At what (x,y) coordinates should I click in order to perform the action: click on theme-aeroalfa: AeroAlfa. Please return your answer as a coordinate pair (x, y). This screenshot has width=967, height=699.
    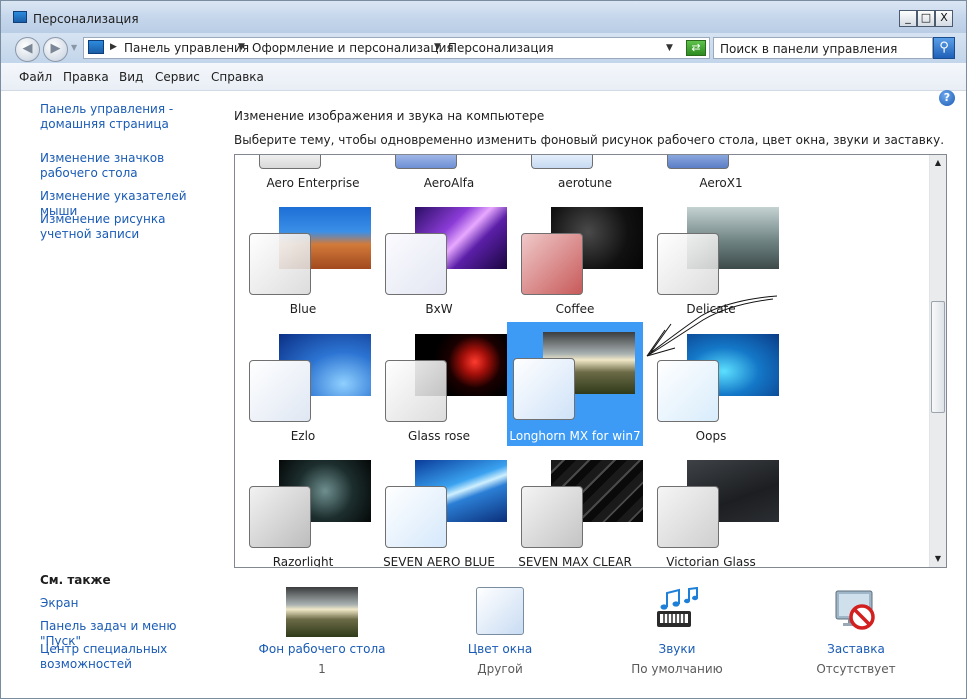
    Looking at the image, I should click on (449, 175).